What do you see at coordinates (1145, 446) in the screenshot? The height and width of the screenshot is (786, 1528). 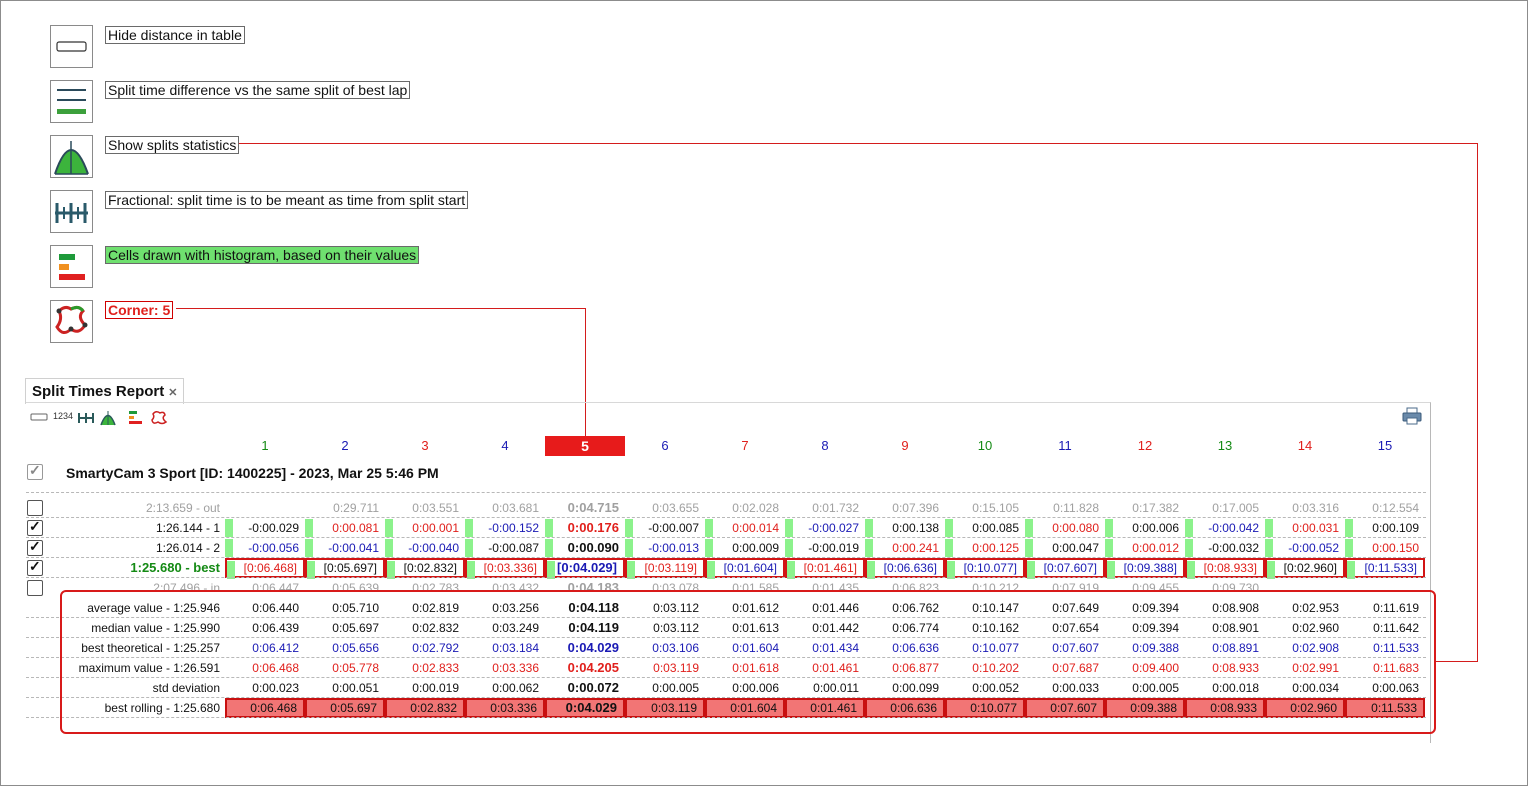 I see `column-header-12: 12` at bounding box center [1145, 446].